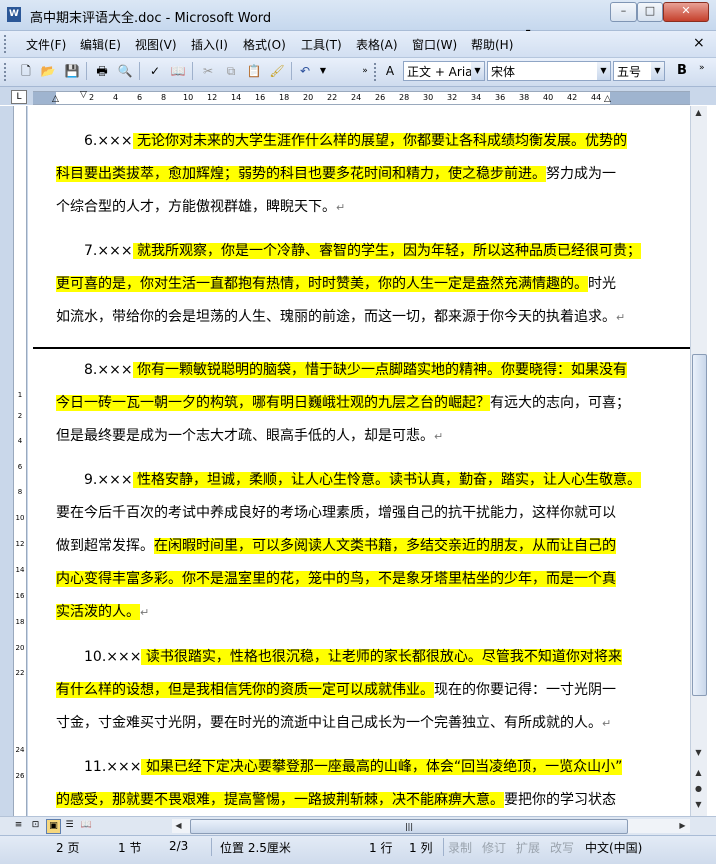 The image size is (716, 864). Describe the element at coordinates (277, 71) in the screenshot. I see `format-painter-icon: 🖌` at that location.